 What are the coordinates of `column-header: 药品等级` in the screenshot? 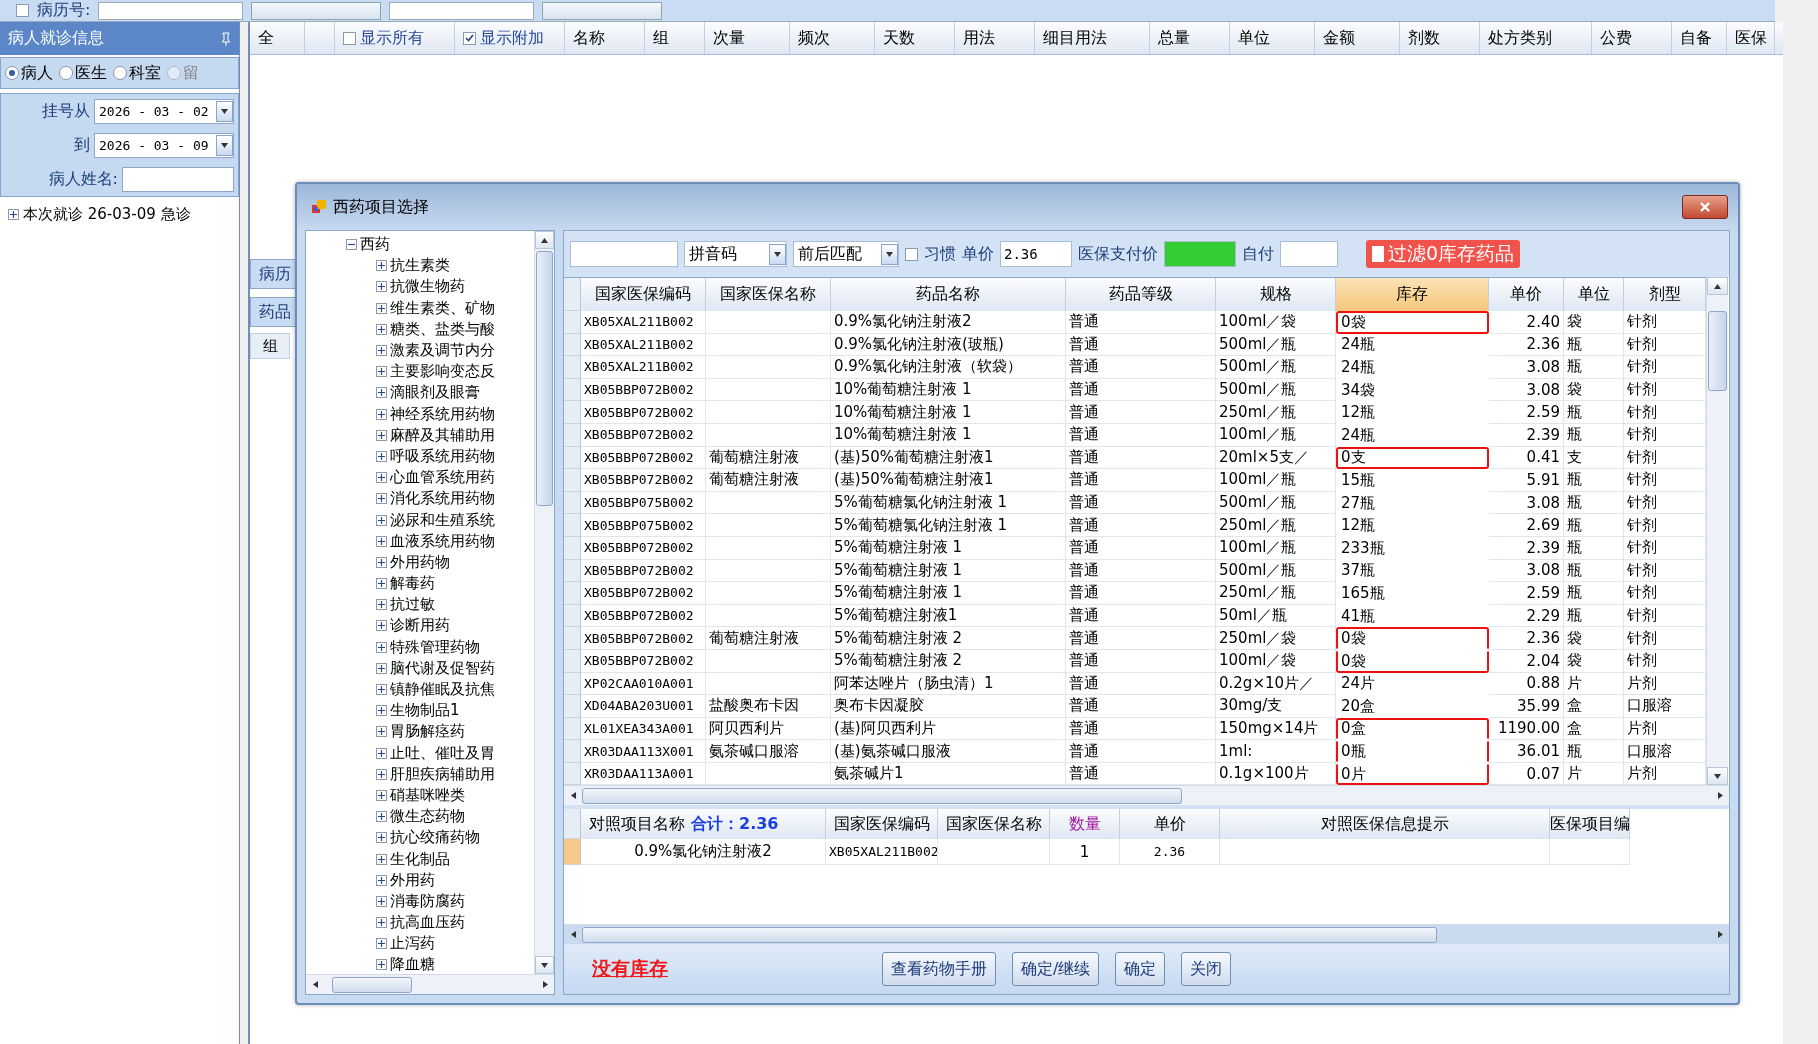 It's located at (1141, 294).